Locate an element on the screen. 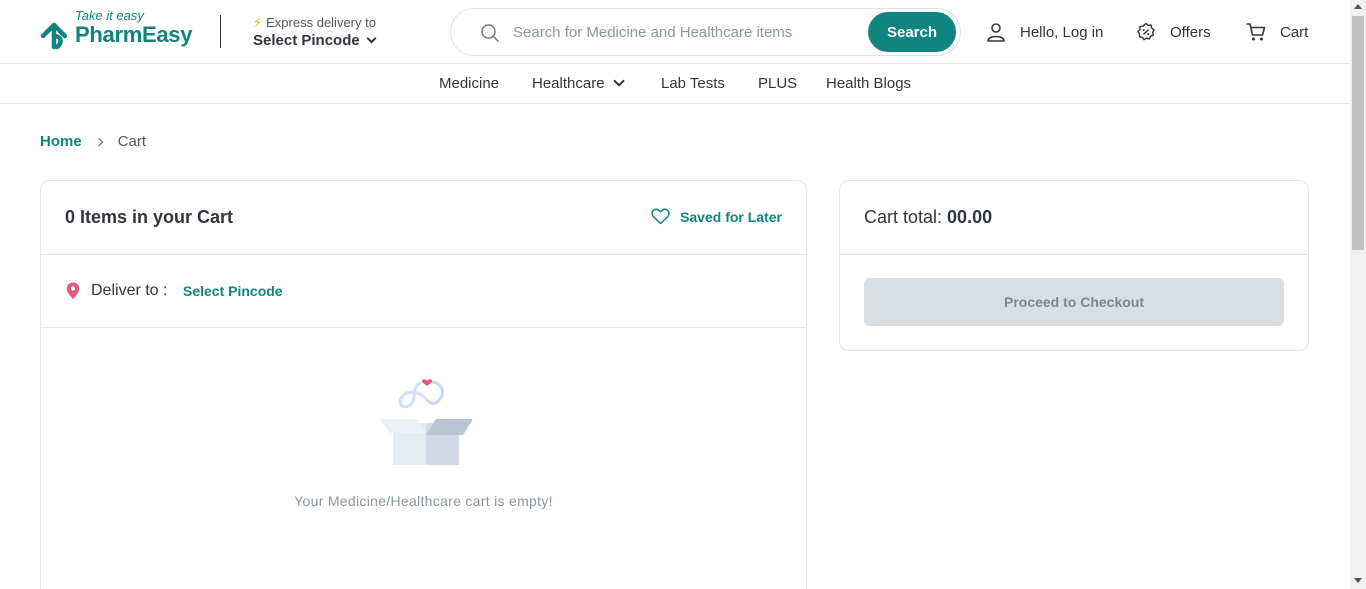  delivery-label: ⚡ Express delivery to is located at coordinates (314, 22).